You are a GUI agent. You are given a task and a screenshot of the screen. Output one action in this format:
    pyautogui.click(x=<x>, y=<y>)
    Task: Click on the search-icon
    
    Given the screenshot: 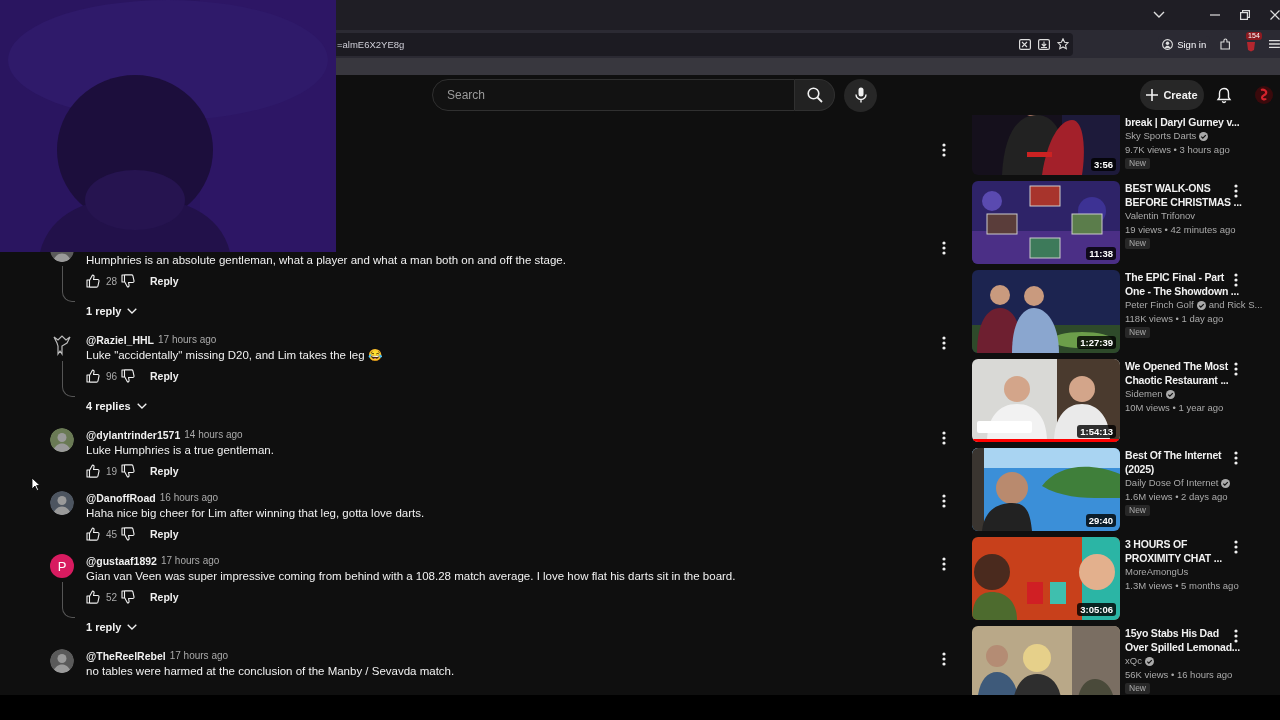 What is the action you would take?
    pyautogui.click(x=814, y=95)
    